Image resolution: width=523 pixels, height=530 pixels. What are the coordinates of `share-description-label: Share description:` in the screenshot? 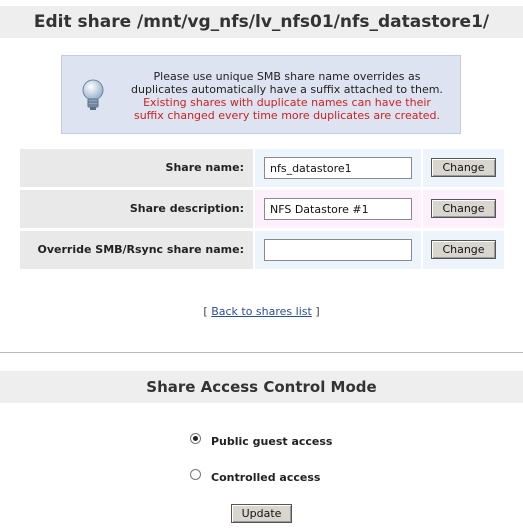 It's located at (136, 209).